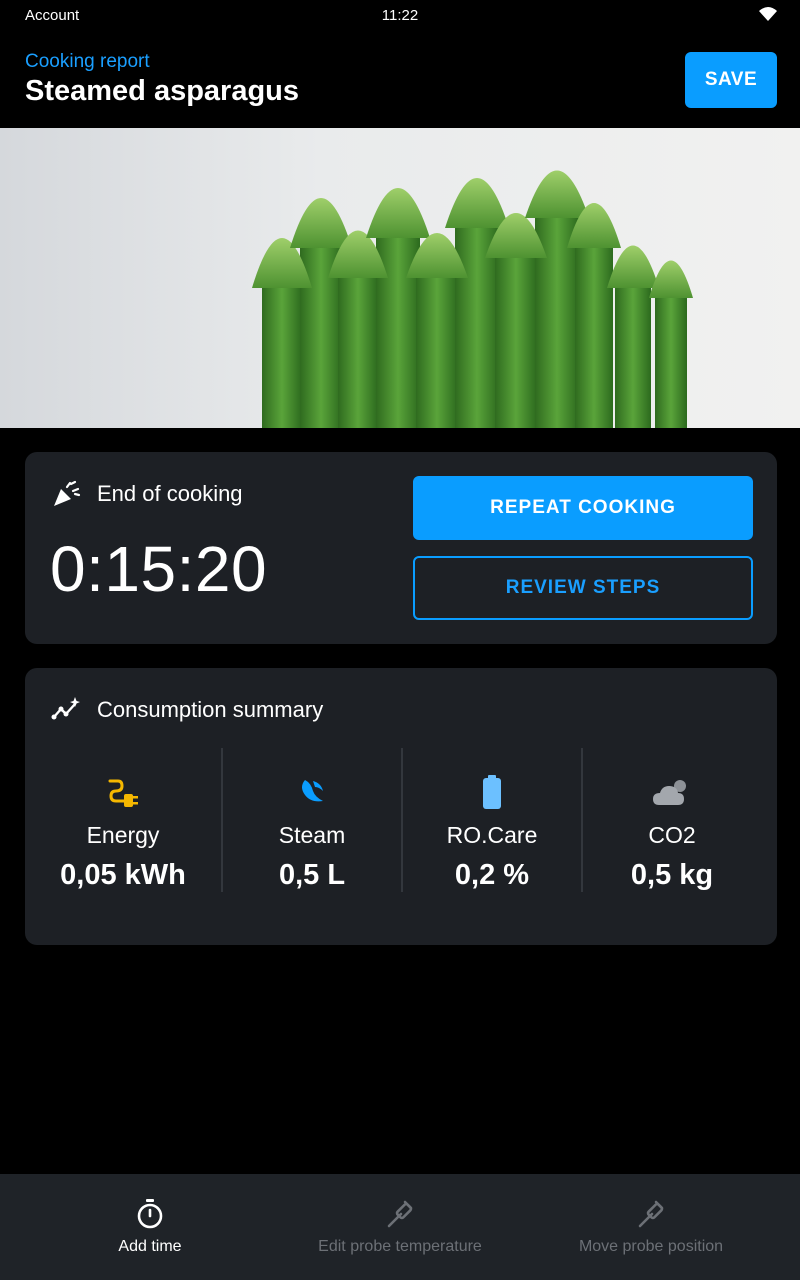  What do you see at coordinates (400, 80) in the screenshot?
I see `header: Cooking report Steamed asparagus SAVE` at bounding box center [400, 80].